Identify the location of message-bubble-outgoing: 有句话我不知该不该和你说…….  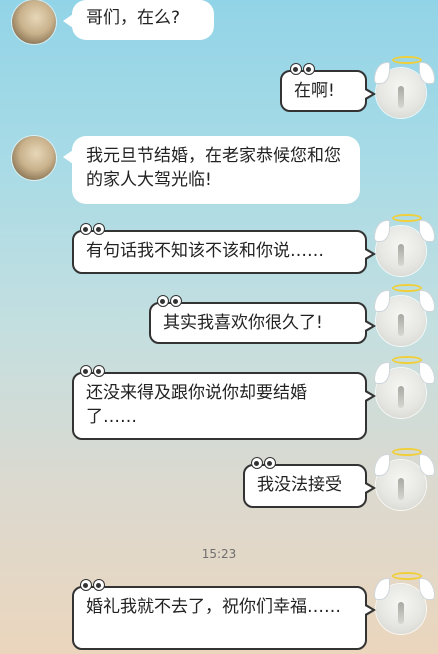
(224, 248).